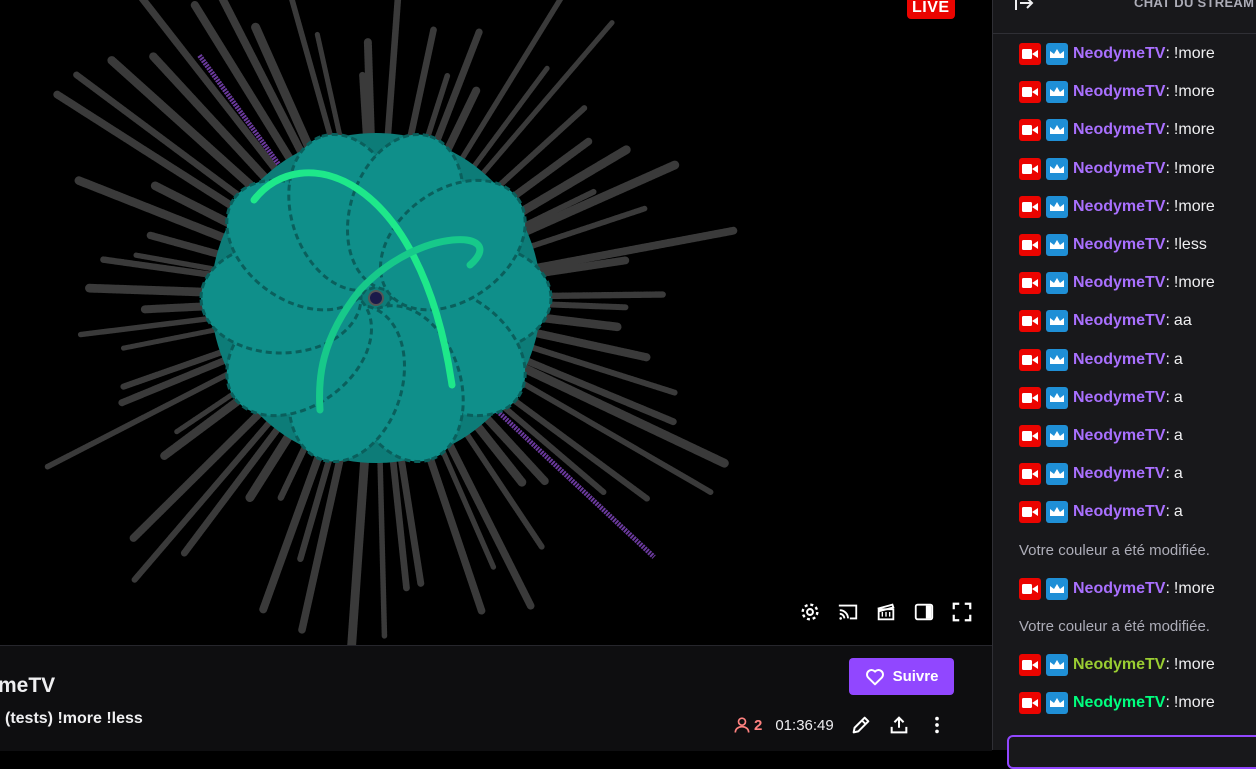 The width and height of the screenshot is (1256, 769). I want to click on chat-message: NeodymeTV: a, so click(1124, 512).